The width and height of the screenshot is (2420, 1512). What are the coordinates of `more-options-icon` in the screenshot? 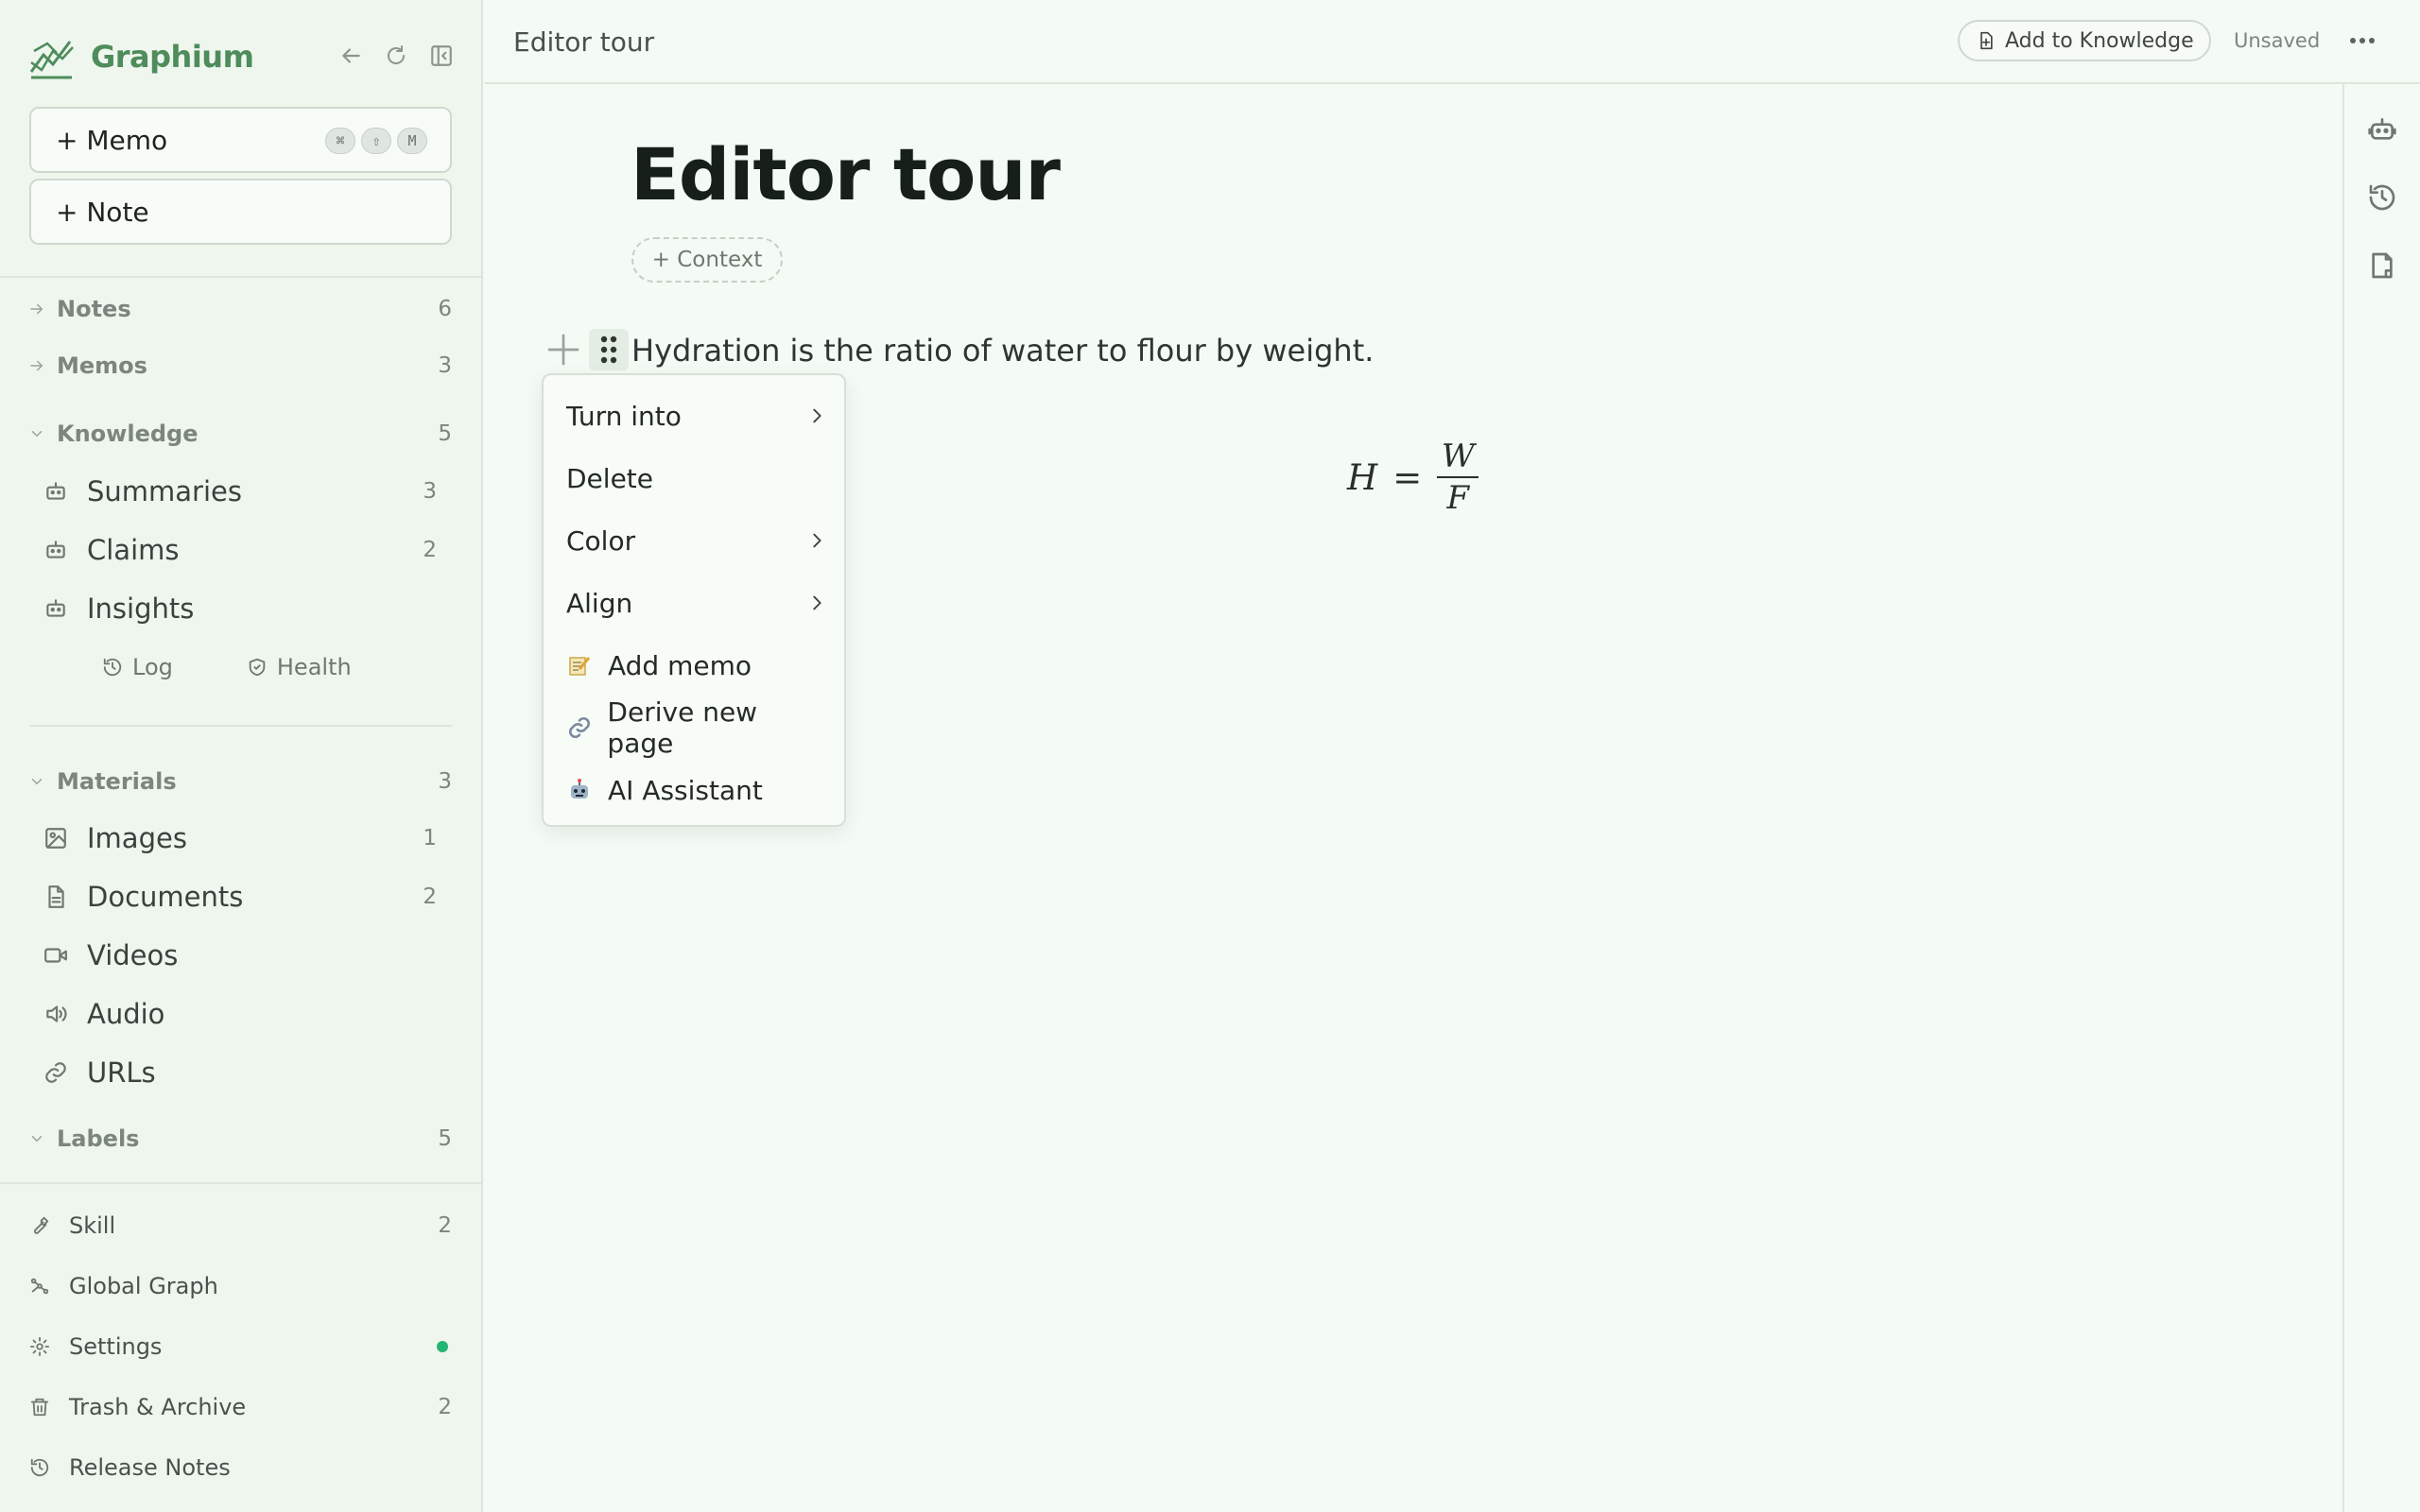 It's located at (2362, 40).